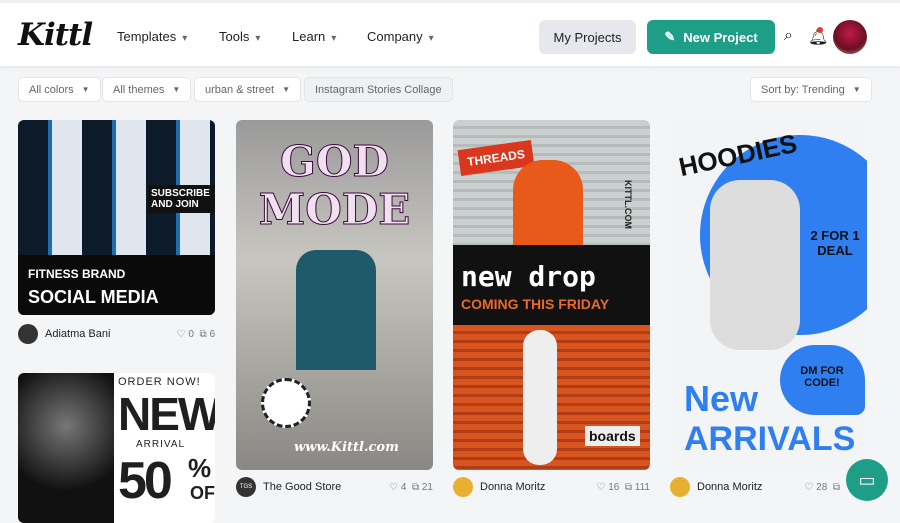 This screenshot has height=523, width=900. Describe the element at coordinates (628, 204) in the screenshot. I see `card-text: KITTL.COM` at that location.